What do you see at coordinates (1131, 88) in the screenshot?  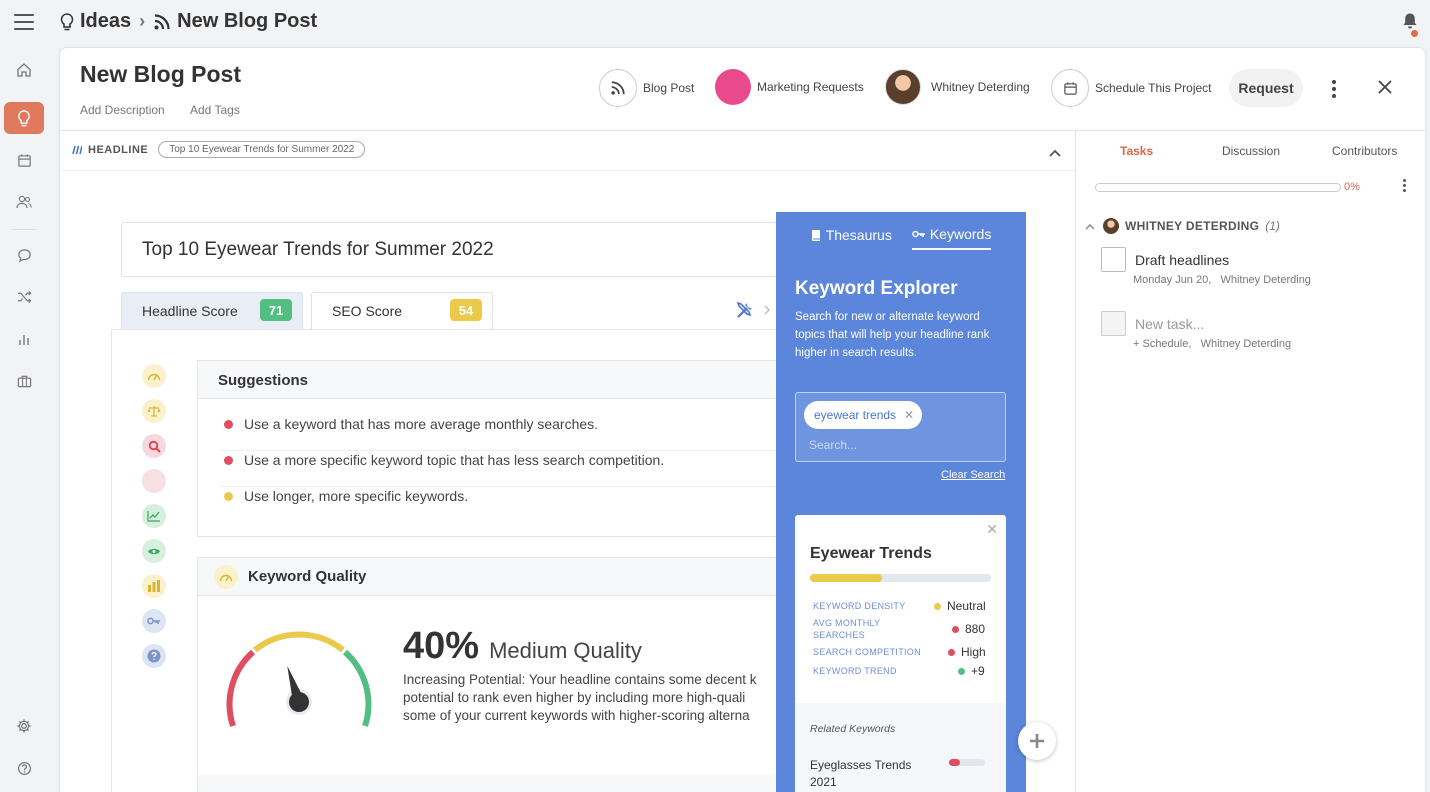 I see `schedule-project-button: Schedule This Project` at bounding box center [1131, 88].